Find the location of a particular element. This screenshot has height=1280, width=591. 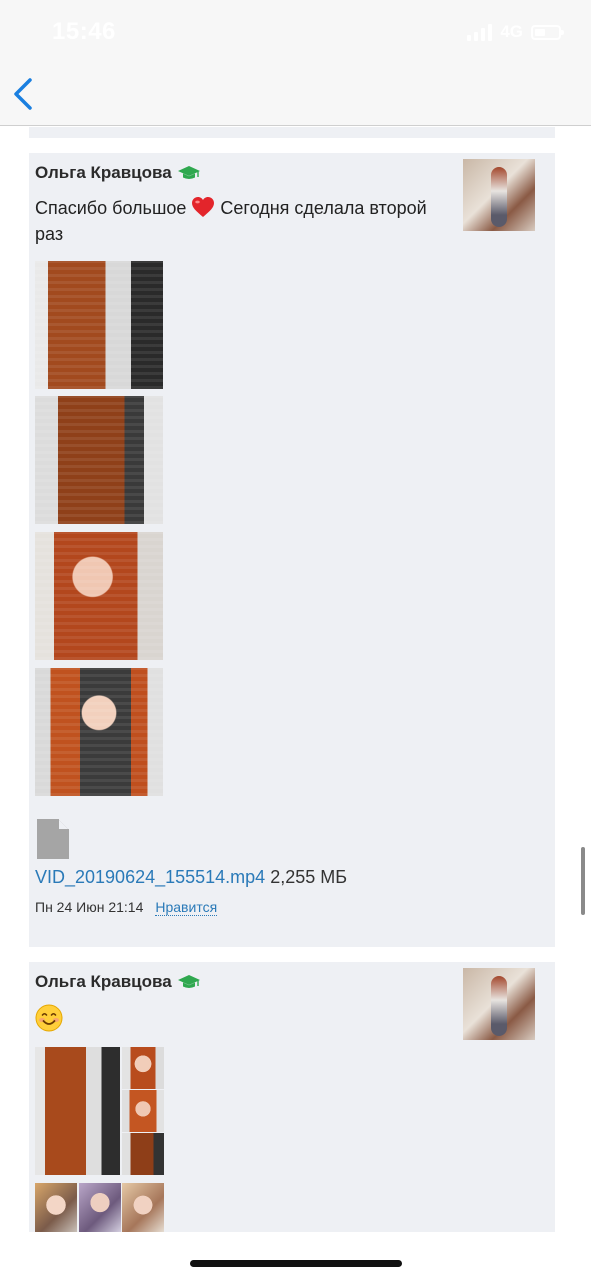

status-indicators: 4G is located at coordinates (515, 32).